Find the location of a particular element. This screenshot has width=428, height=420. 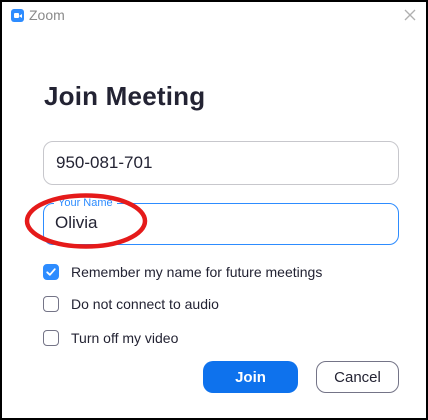

window-title: Zoom is located at coordinates (47, 15).